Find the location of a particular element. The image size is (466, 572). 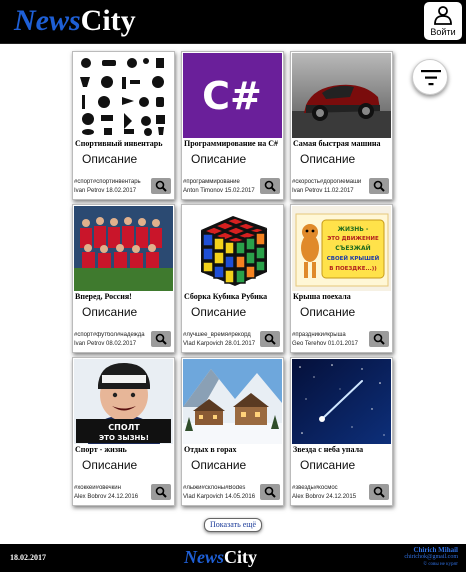

user-icon is located at coordinates (443, 15).